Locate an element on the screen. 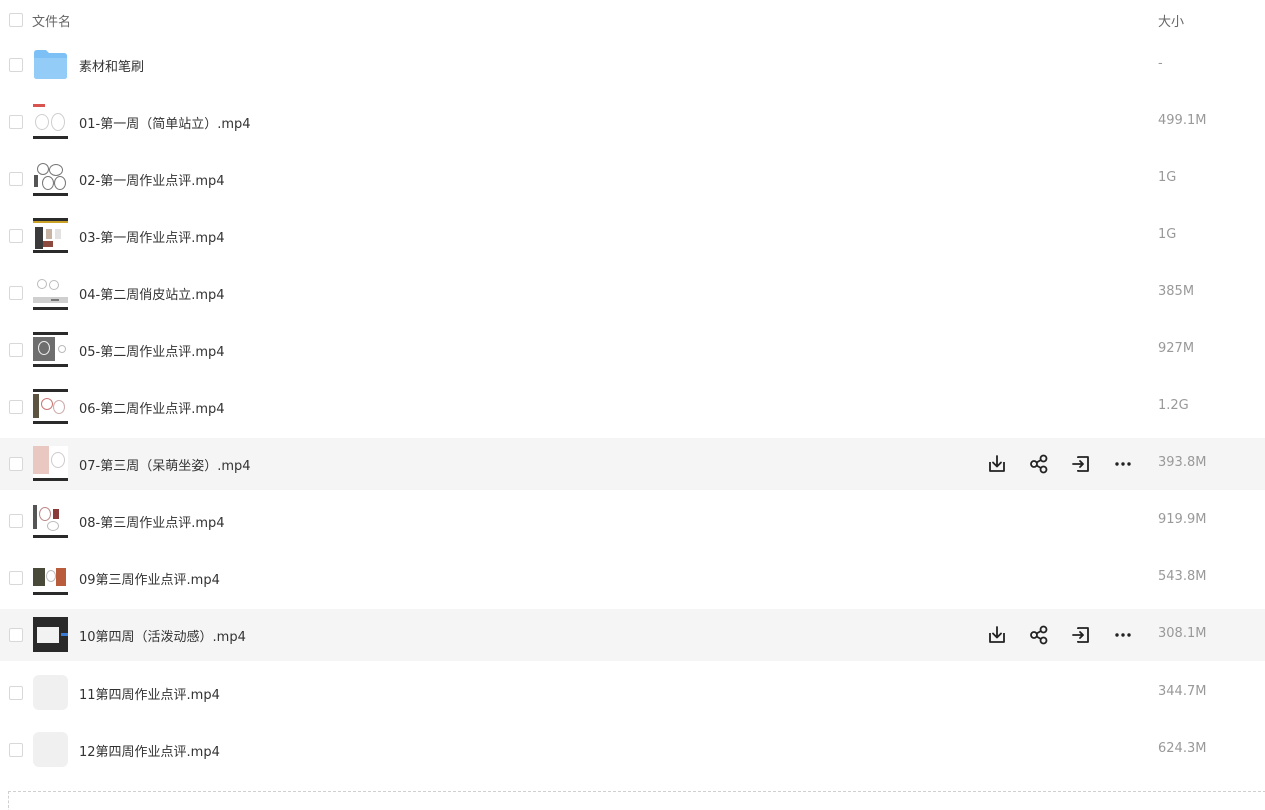 Image resolution: width=1265 pixels, height=810 pixels. file-name: 04-第二周俏皮站立.mp4 is located at coordinates (152, 293).